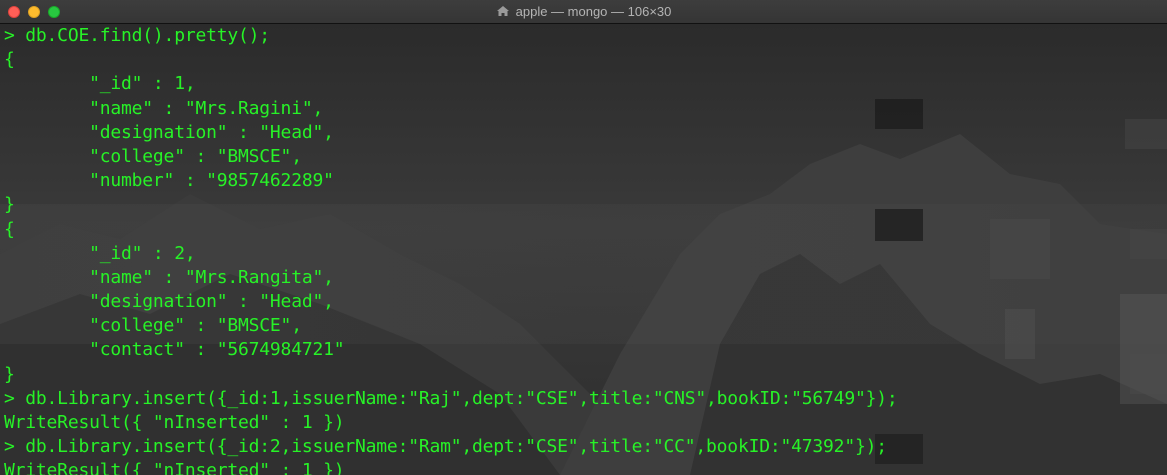  I want to click on terminal-line: "_id" : 1,, so click(100, 84).